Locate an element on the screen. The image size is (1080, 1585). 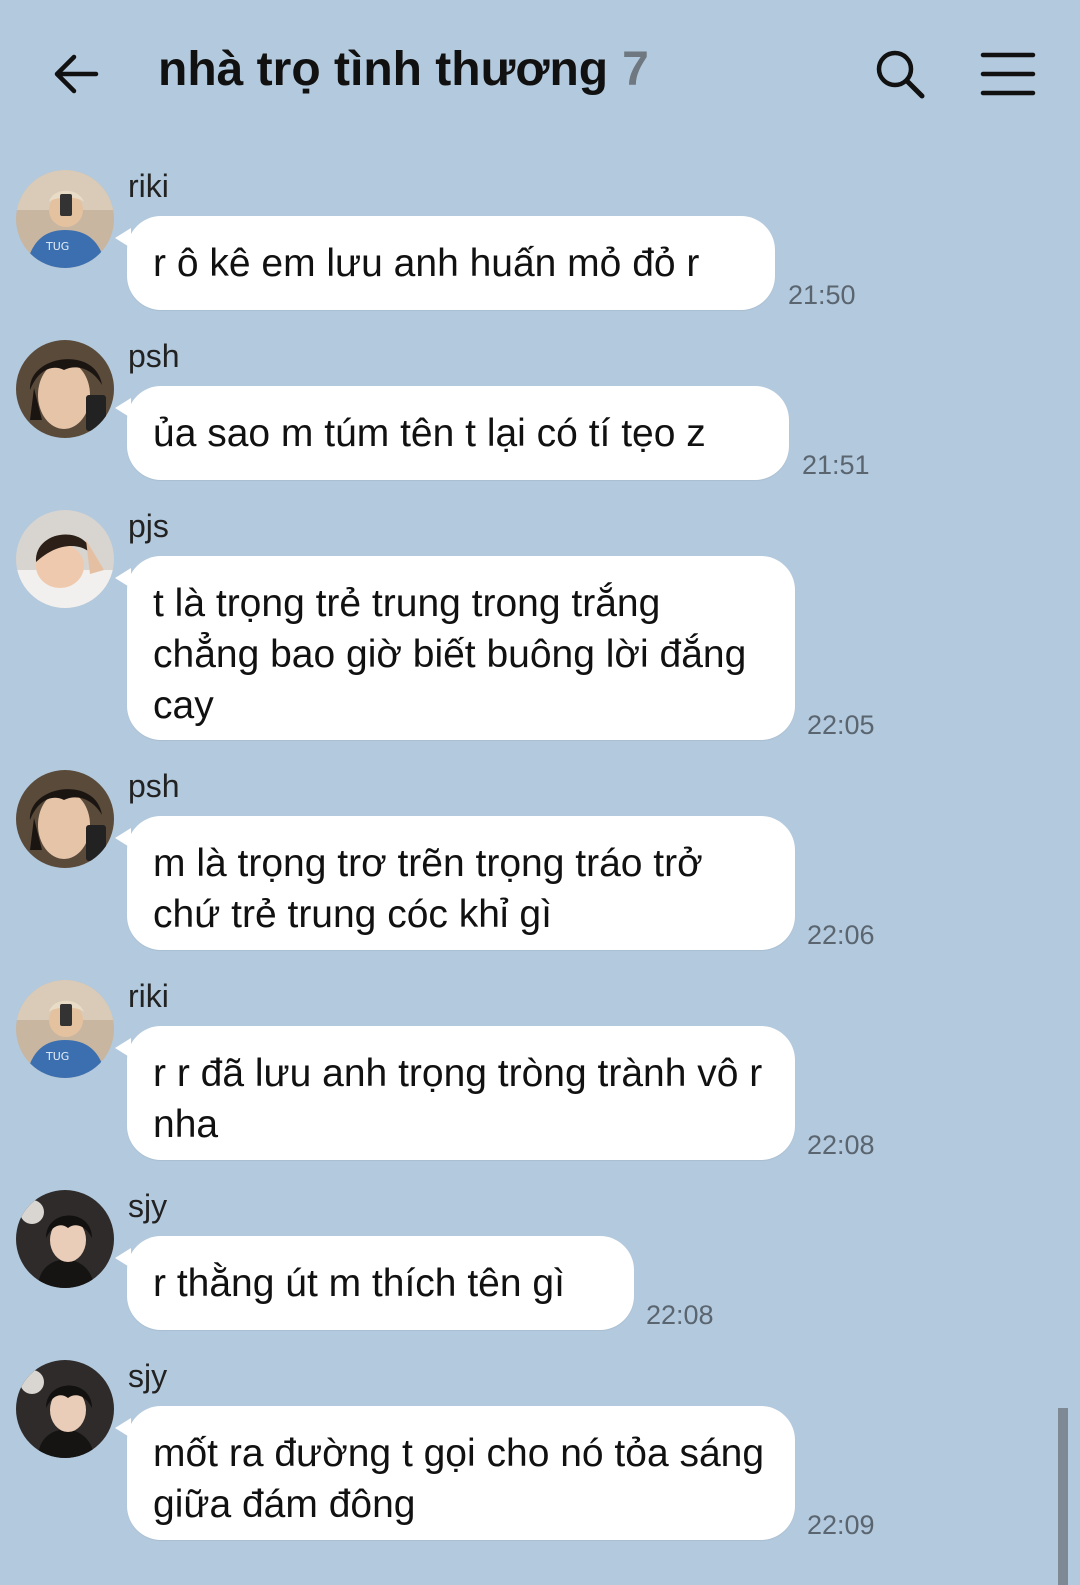
group-name: nhà trọ tình thương is located at coordinates (383, 69).